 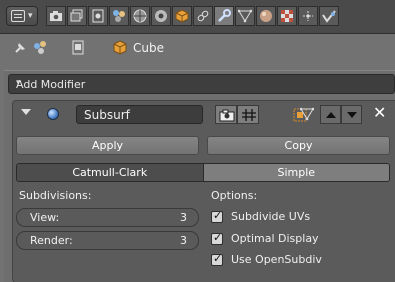 I want to click on mesh-data-icon, so click(x=245, y=16).